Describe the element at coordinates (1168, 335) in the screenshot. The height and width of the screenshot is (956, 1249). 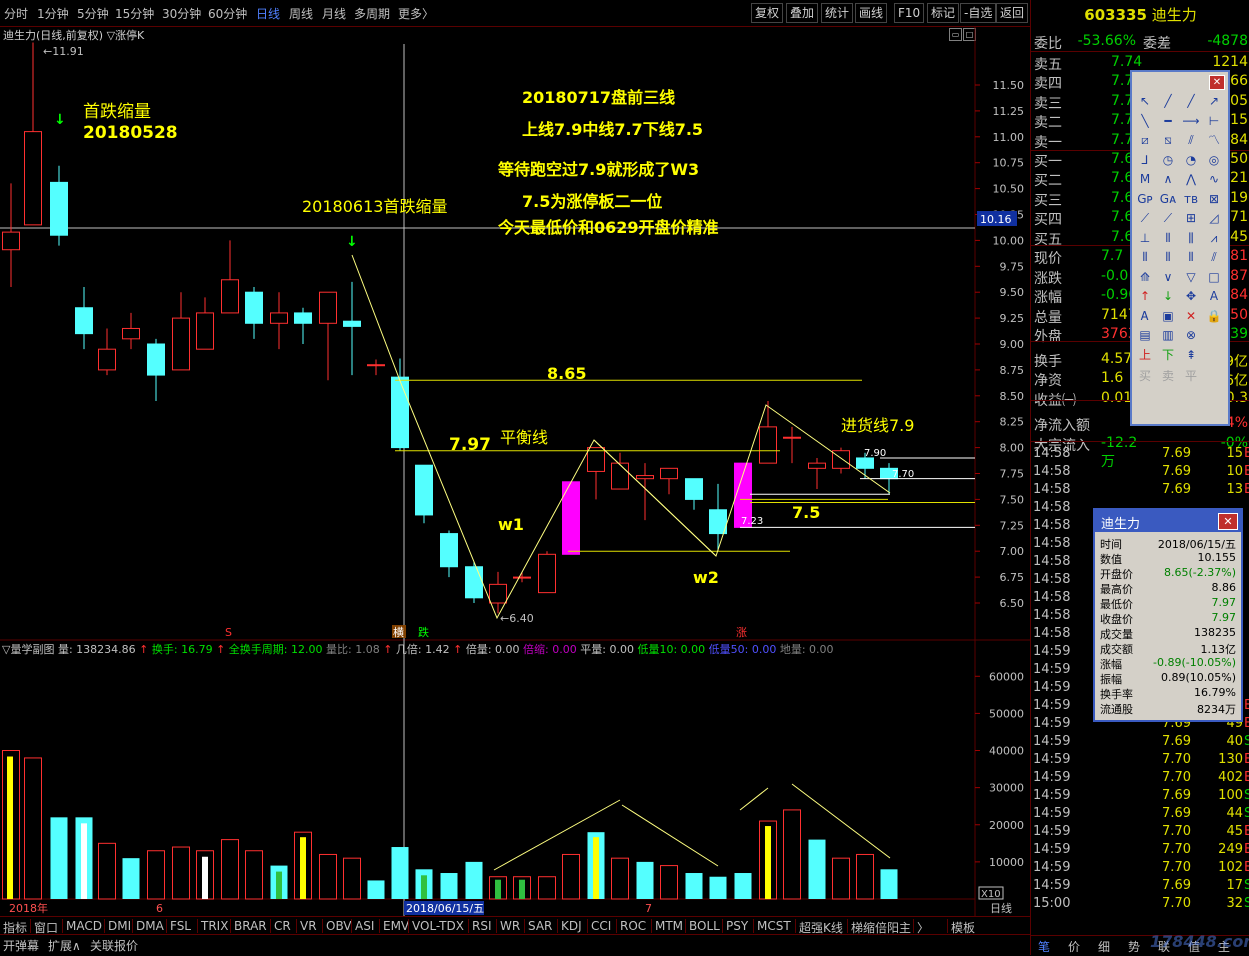
I see `note2-icon: ▥` at that location.